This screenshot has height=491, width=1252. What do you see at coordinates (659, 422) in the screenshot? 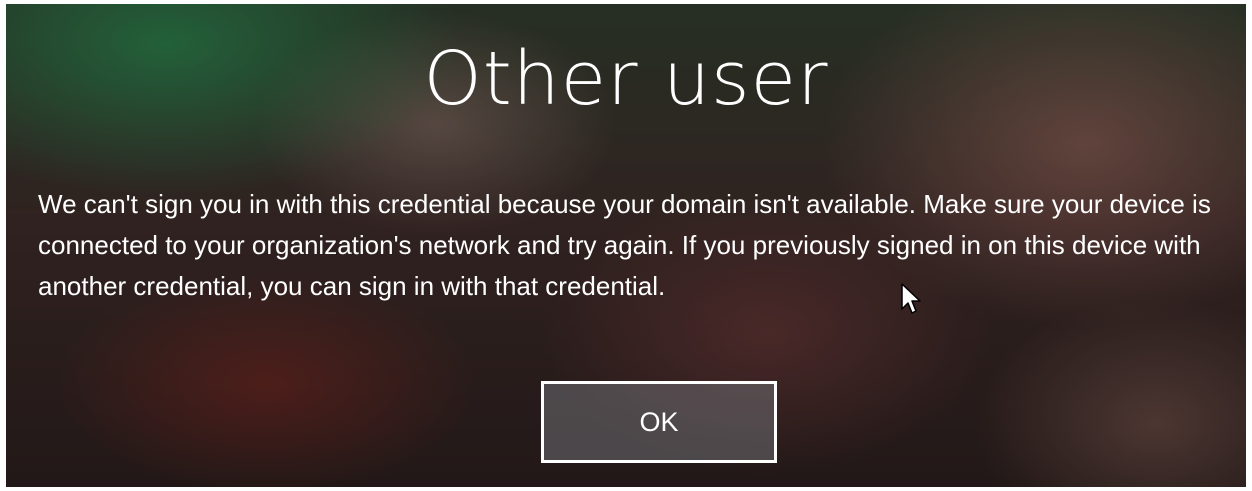
I see `ok-button: OK` at bounding box center [659, 422].